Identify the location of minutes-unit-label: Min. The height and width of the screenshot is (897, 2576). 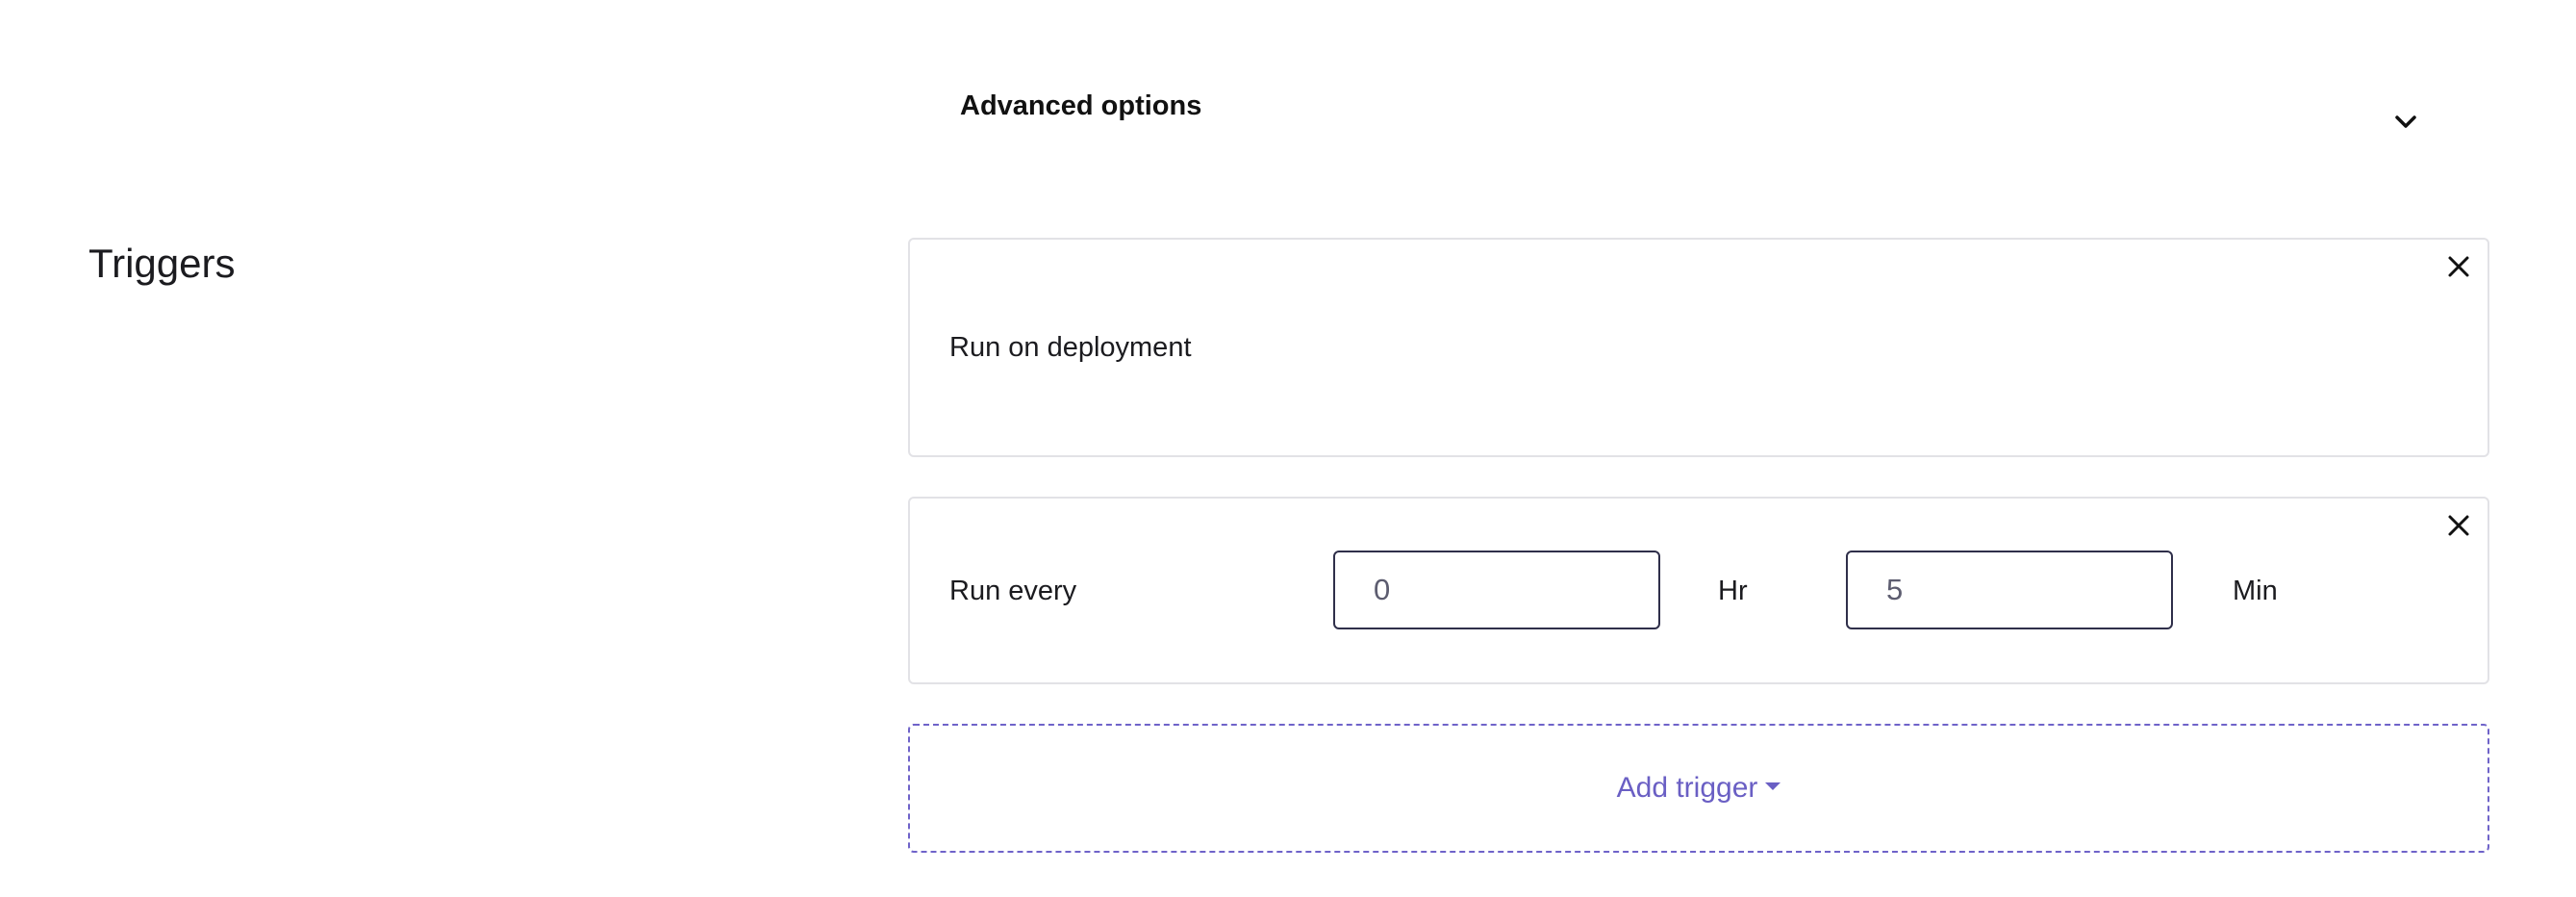
(2255, 591).